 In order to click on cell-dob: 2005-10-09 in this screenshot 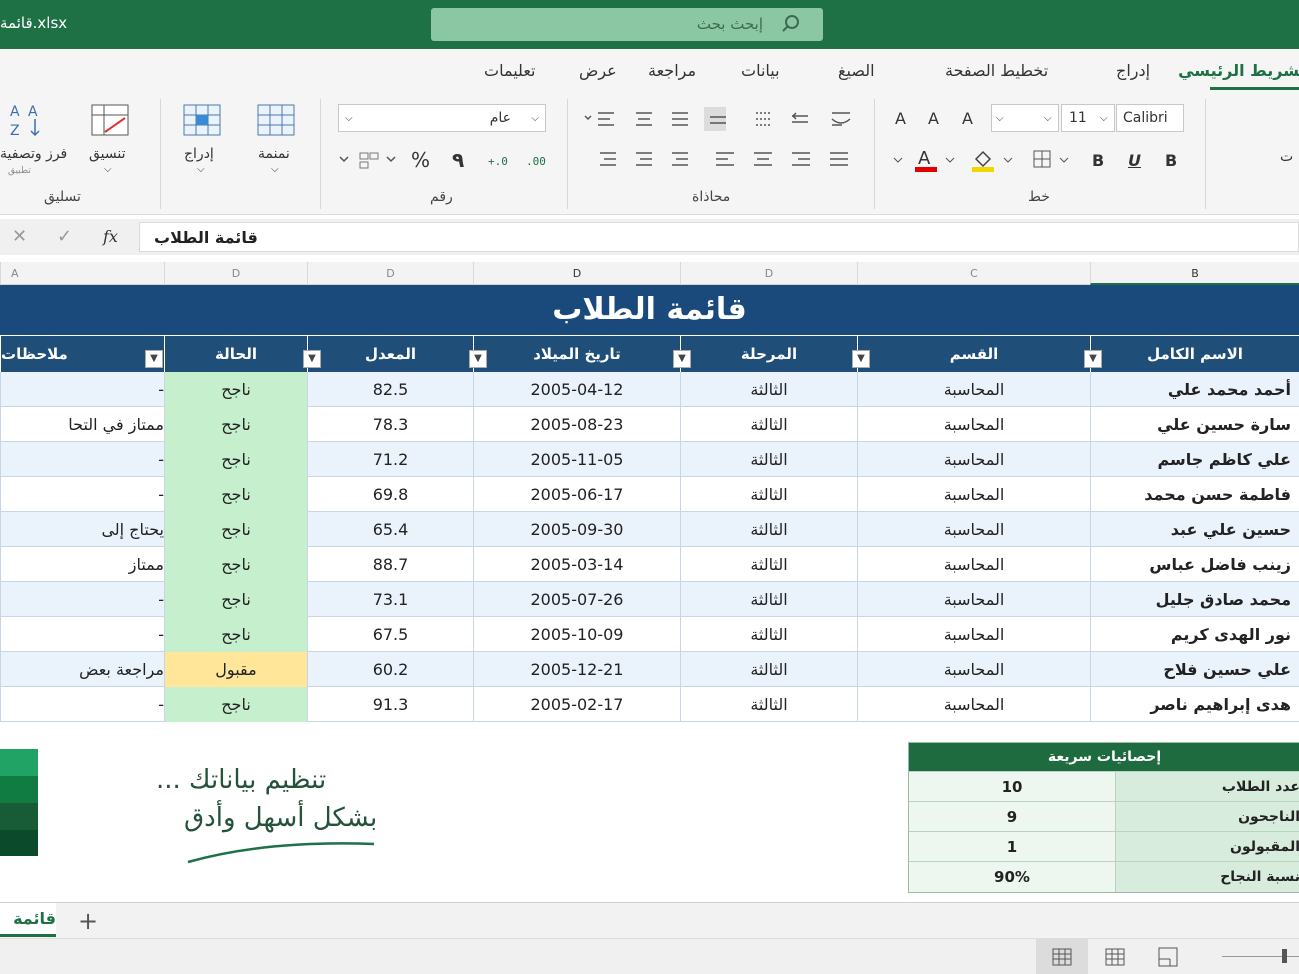, I will do `click(576, 634)`.